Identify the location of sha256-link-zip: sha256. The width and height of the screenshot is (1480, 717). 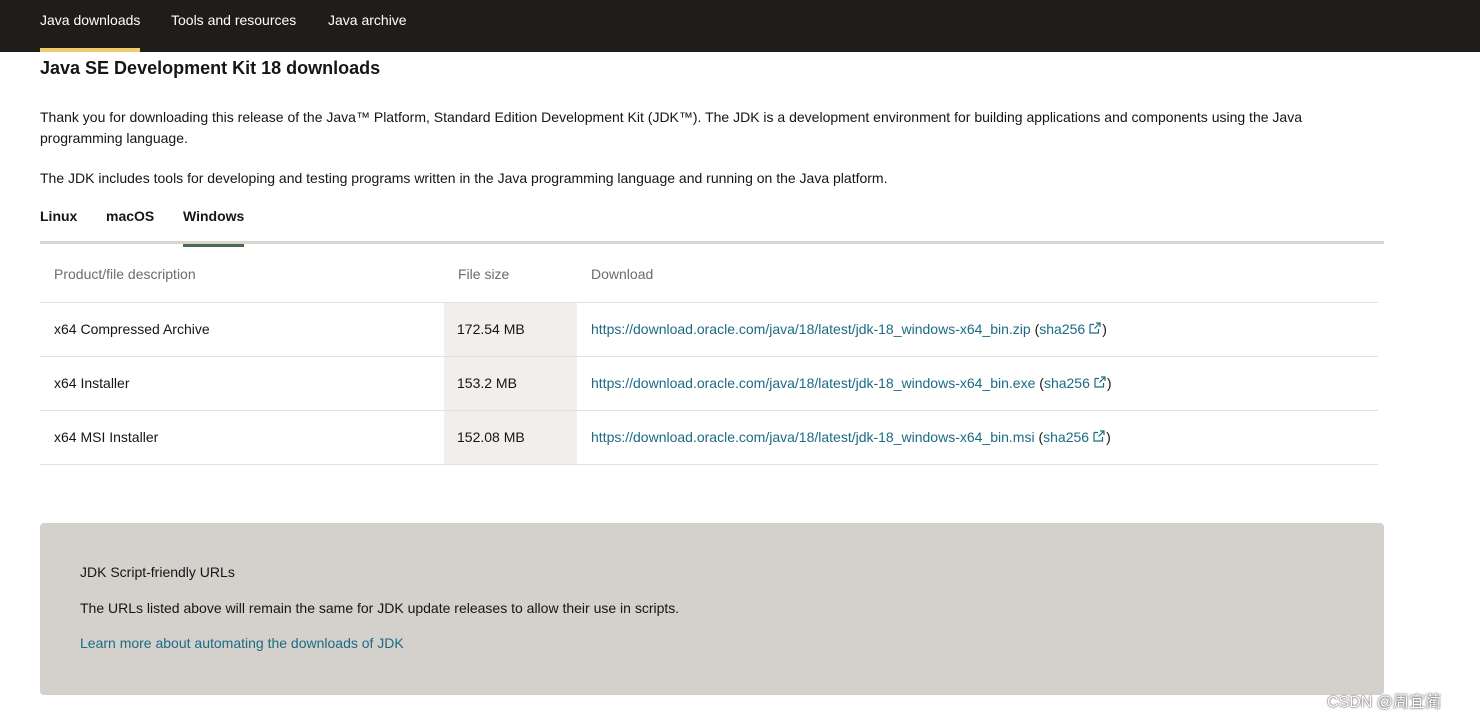
(1062, 329).